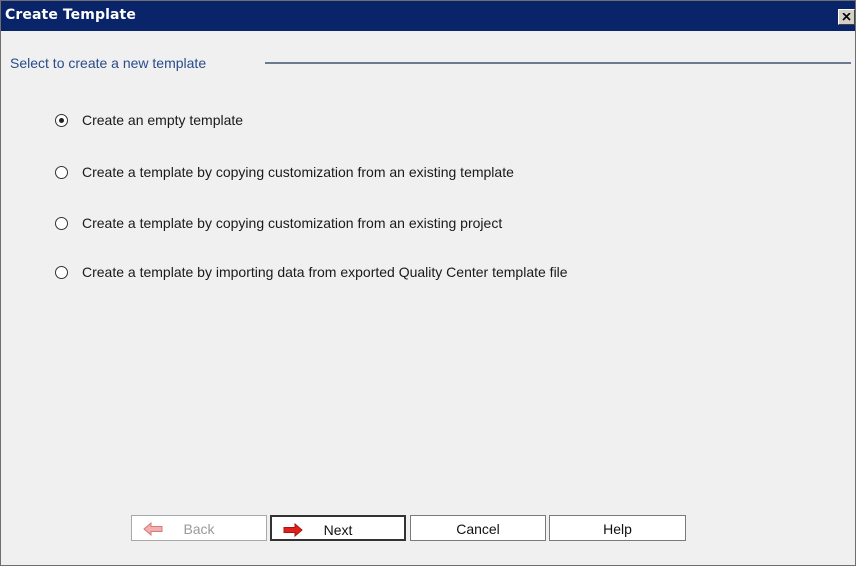 This screenshot has height=566, width=856. I want to click on cancel-button: Cancel, so click(478, 528).